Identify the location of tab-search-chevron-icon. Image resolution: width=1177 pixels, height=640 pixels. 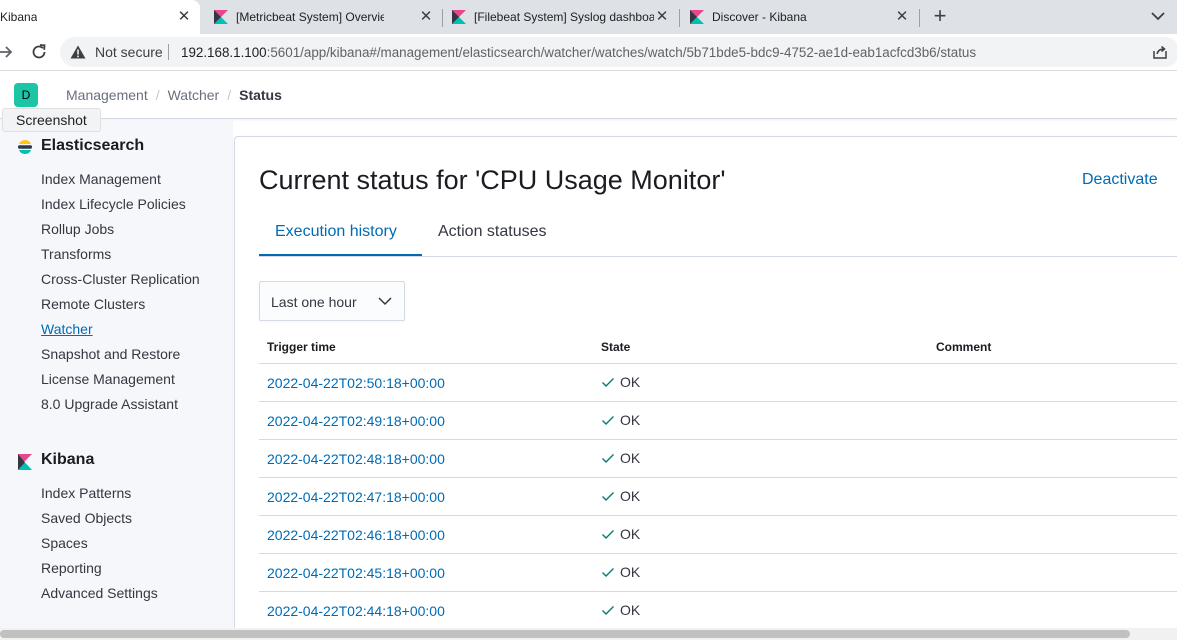
(1158, 16).